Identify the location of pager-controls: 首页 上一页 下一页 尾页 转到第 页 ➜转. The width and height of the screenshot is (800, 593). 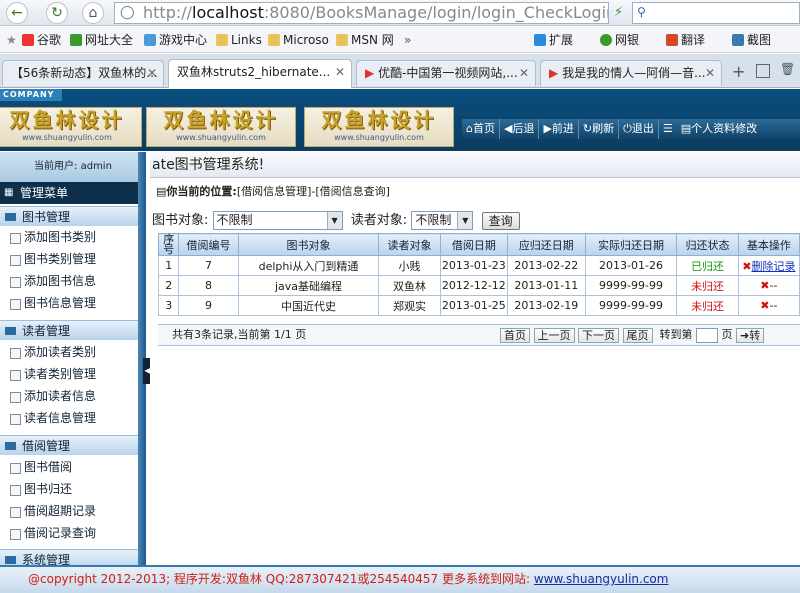
(632, 335).